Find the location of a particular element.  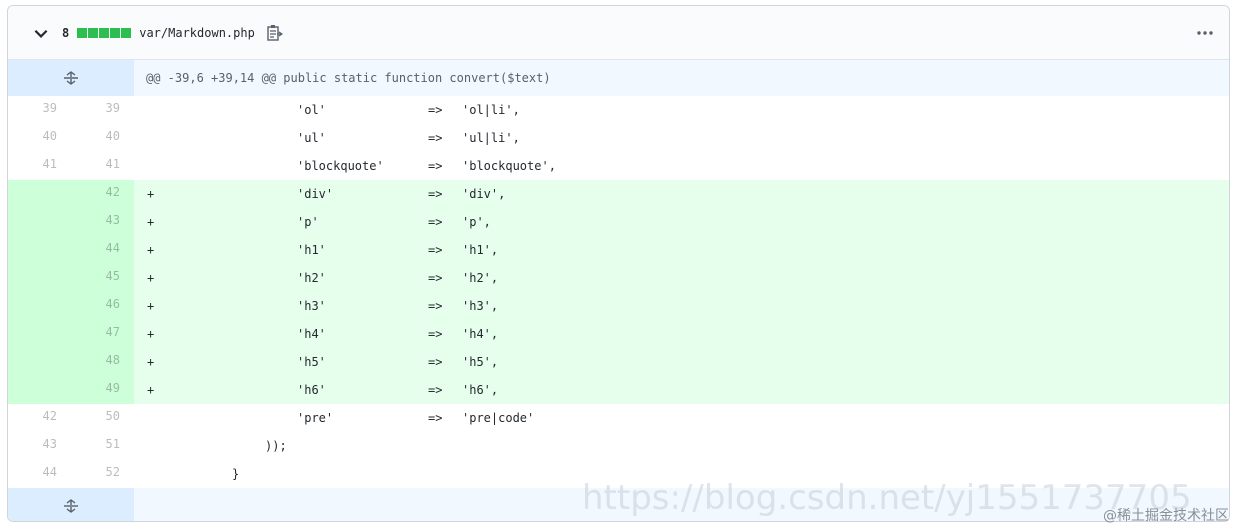

chevron-down-icon is located at coordinates (41, 33).